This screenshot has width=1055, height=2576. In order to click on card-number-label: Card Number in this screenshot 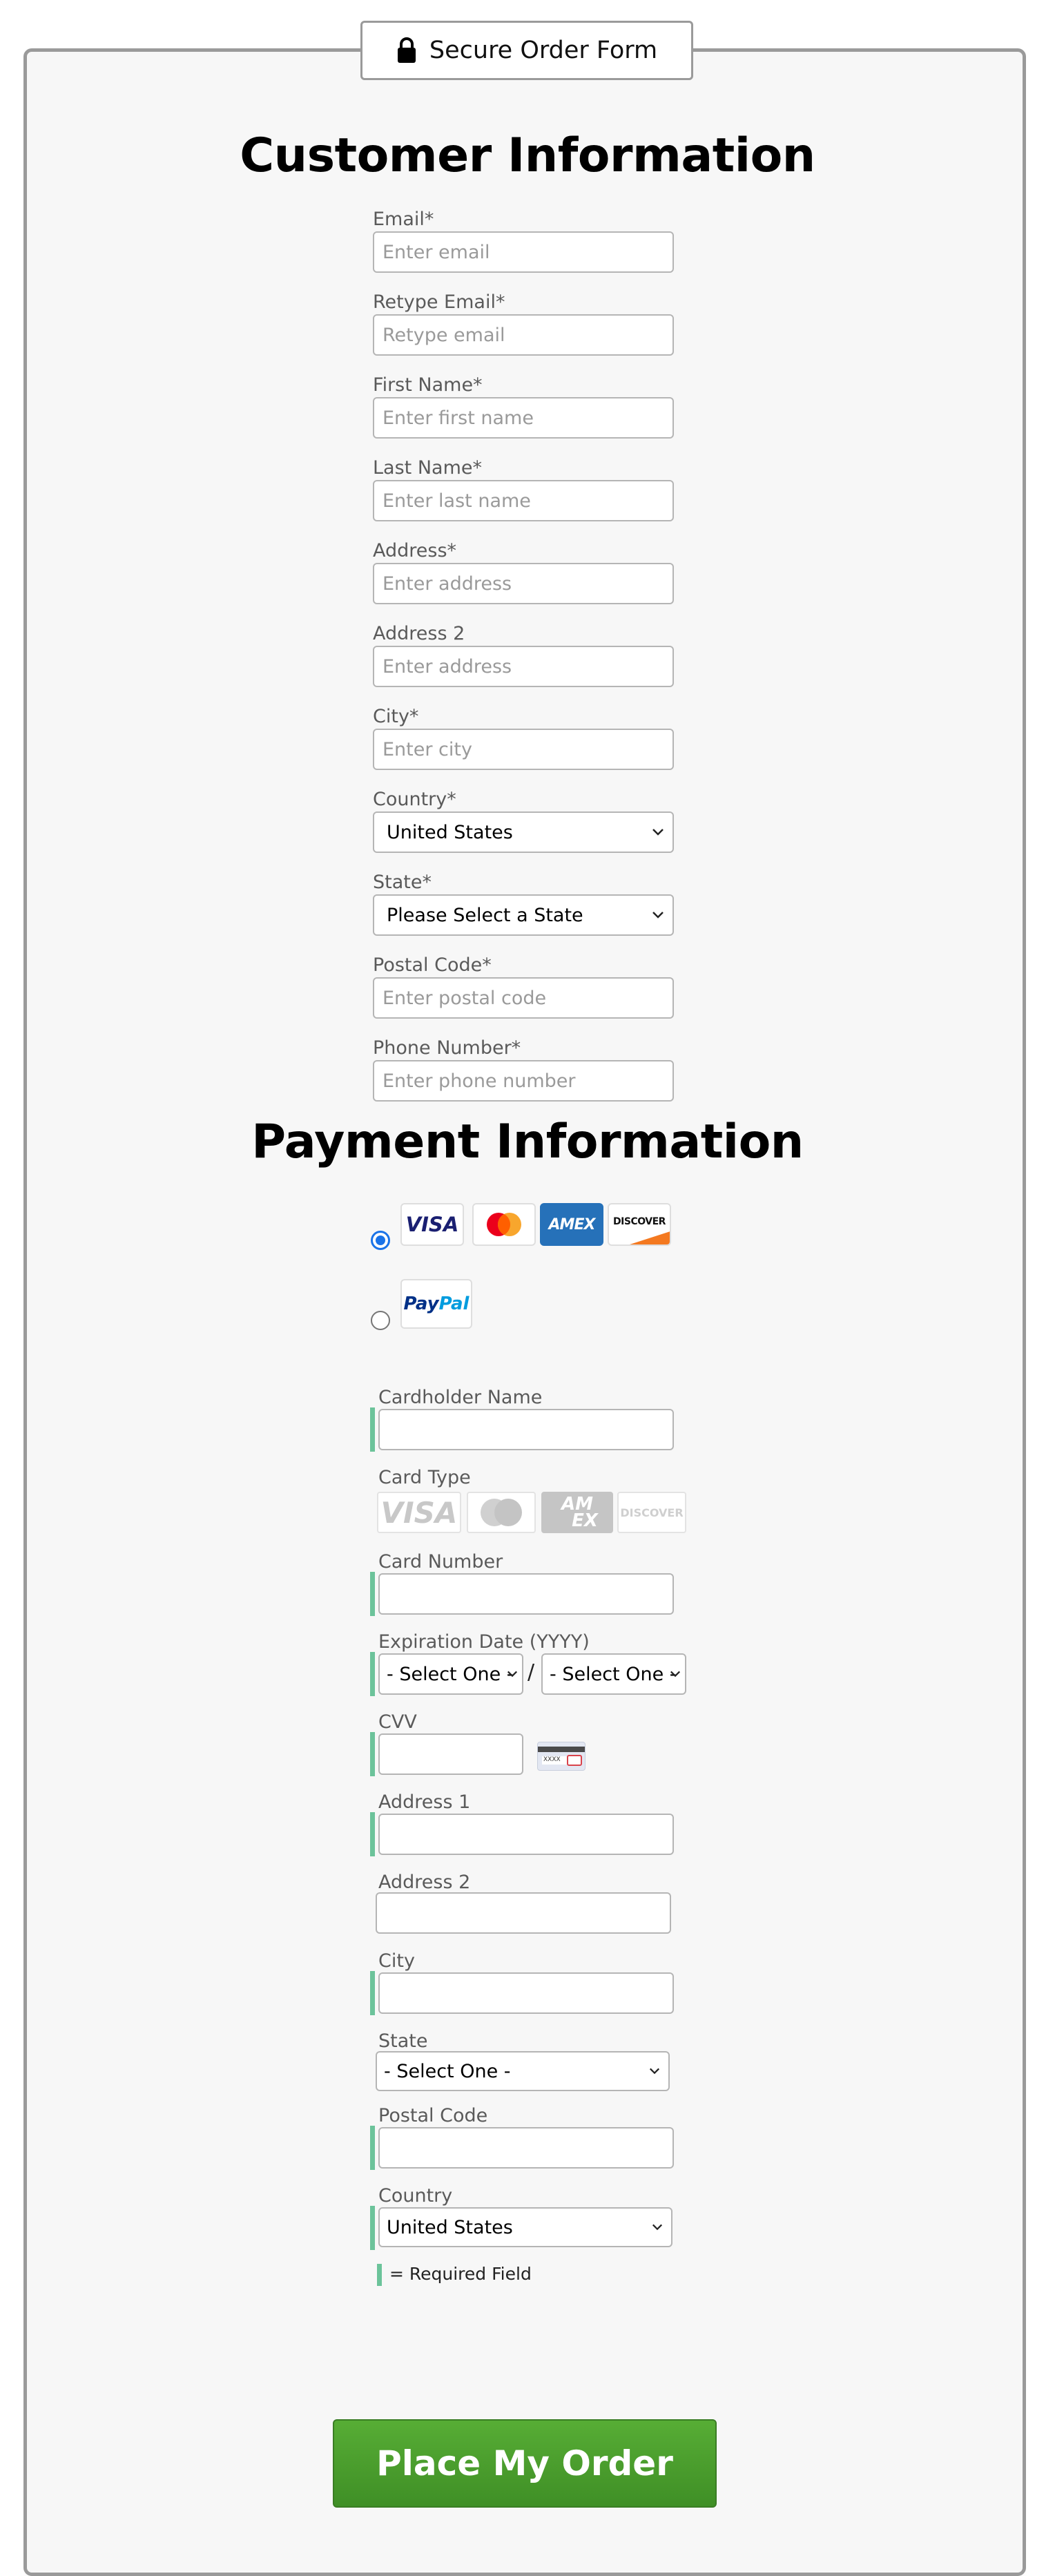, I will do `click(440, 1562)`.